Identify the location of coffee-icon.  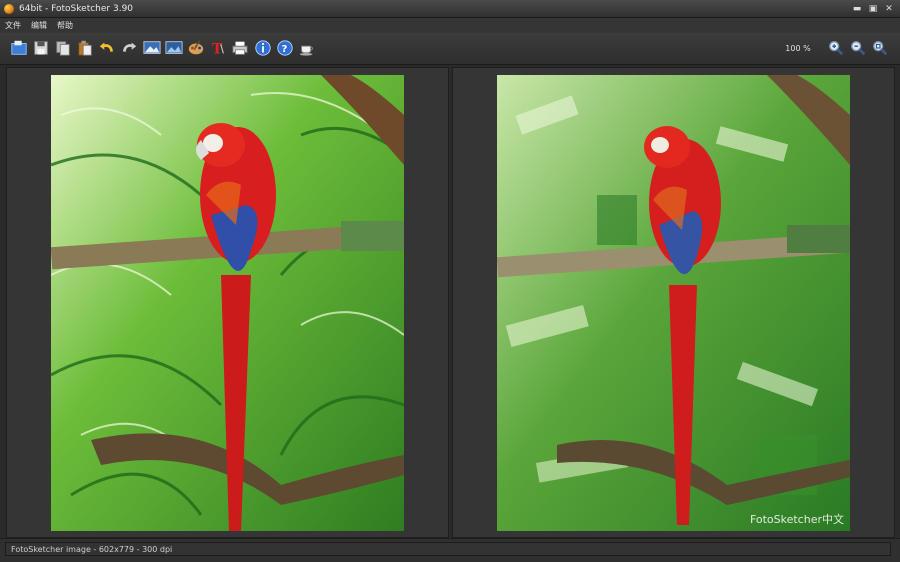
(306, 50).